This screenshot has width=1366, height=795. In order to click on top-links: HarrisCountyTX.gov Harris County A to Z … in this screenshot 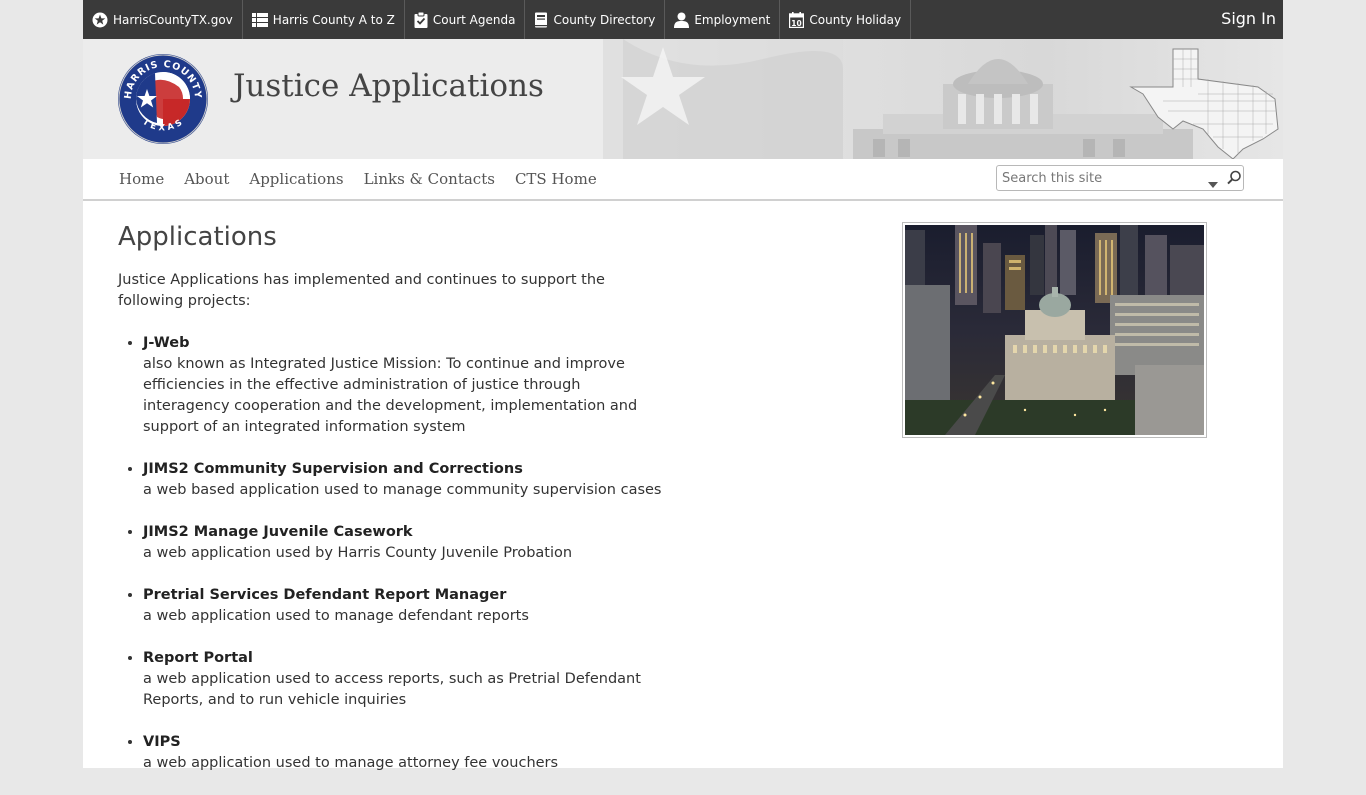, I will do `click(683, 19)`.